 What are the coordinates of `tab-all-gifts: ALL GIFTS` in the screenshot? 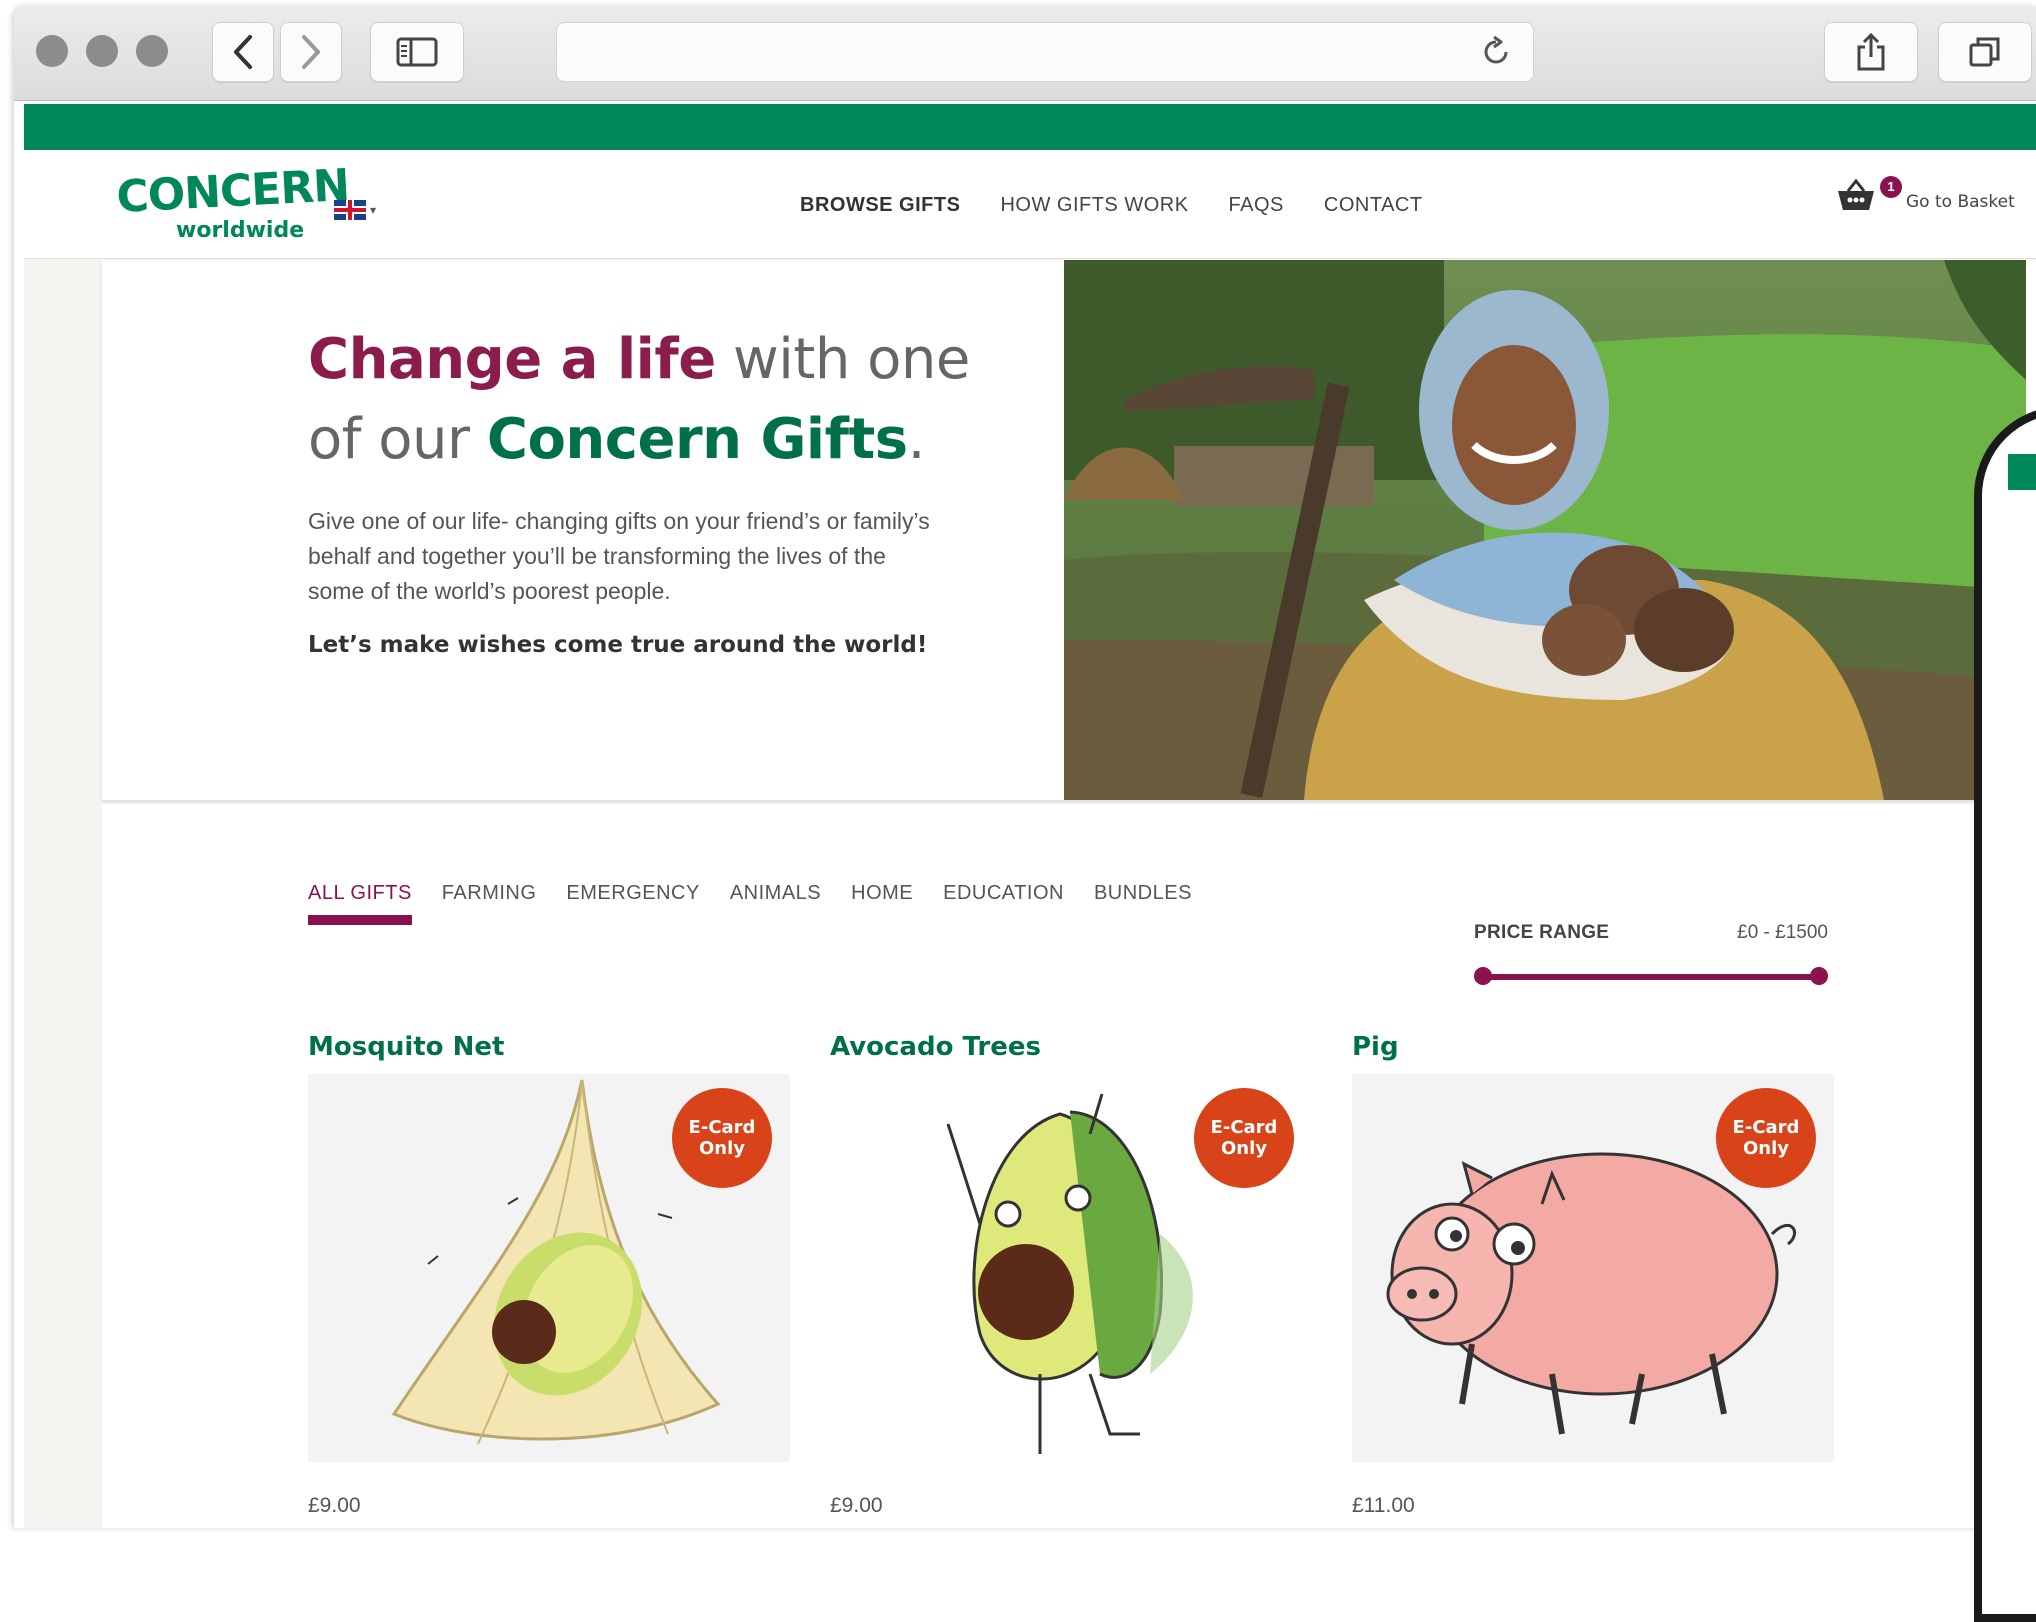 It's located at (360, 903).